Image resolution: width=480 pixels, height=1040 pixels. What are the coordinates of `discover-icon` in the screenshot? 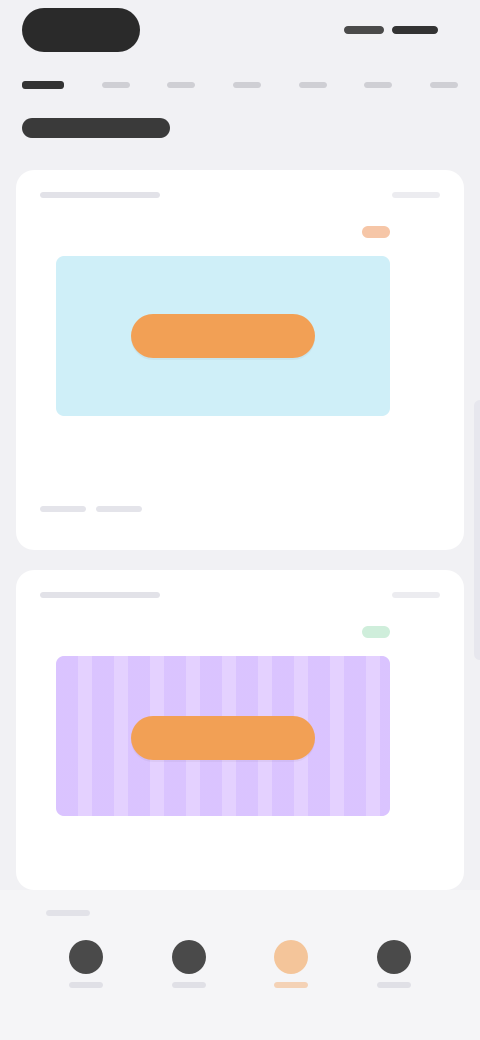 It's located at (188, 957).